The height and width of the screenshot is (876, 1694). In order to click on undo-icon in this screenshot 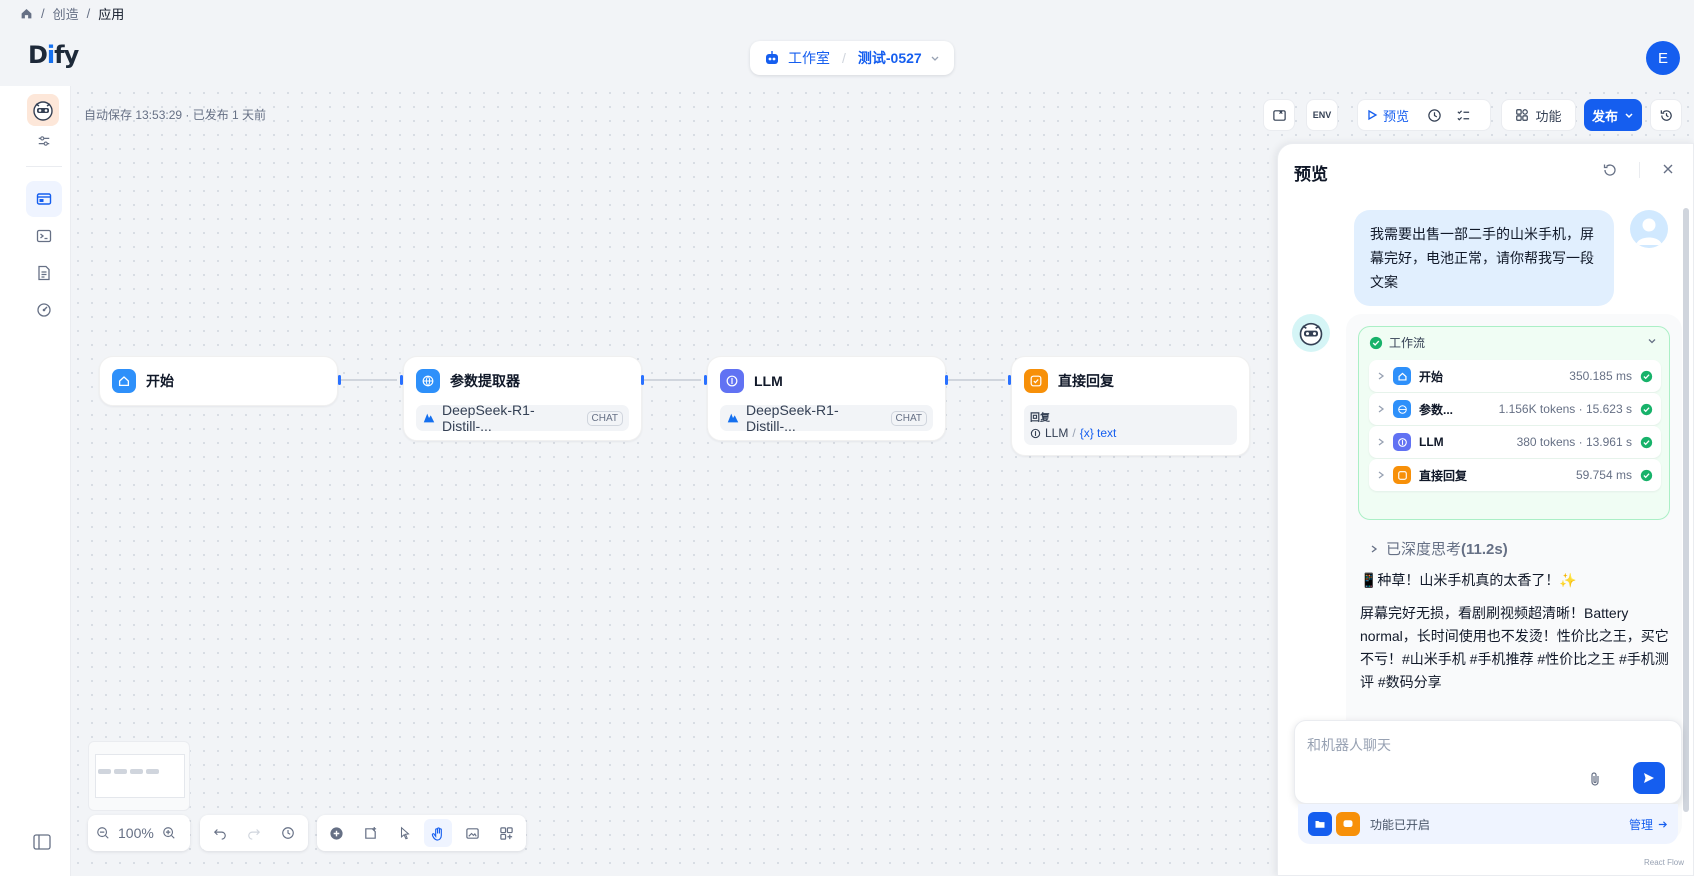, I will do `click(220, 833)`.